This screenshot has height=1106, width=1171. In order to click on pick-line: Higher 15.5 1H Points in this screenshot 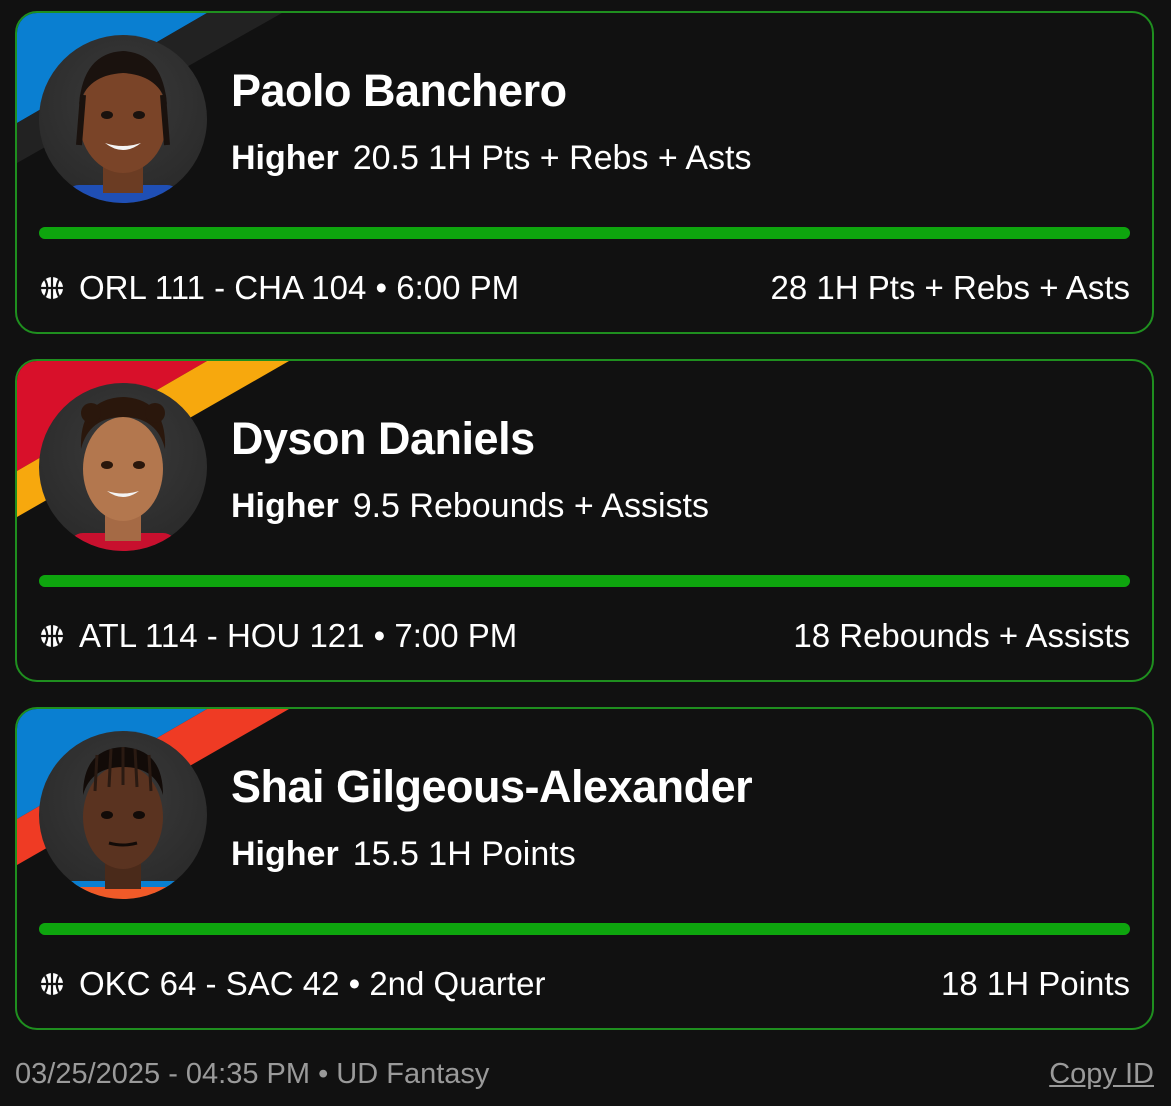, I will do `click(403, 854)`.